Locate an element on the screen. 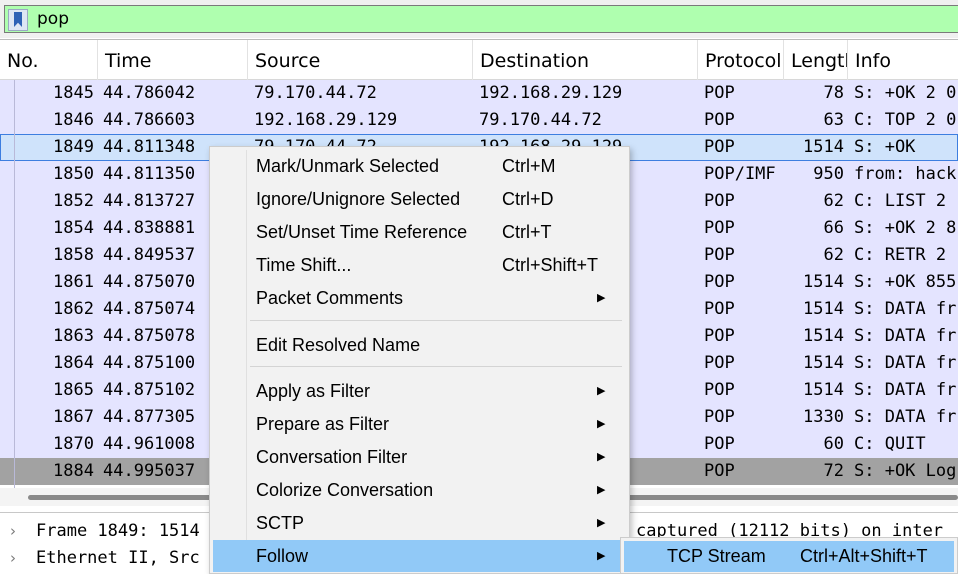  packet-cell-len: 1330 is located at coordinates (823, 417).